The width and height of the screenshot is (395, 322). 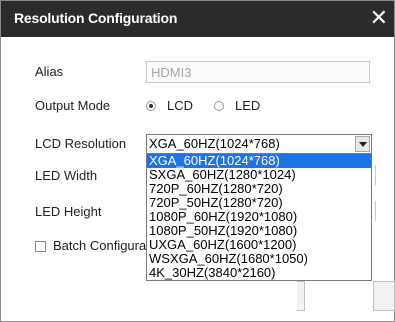 I want to click on dropdown-option: 720P_60HZ(1280*720), so click(x=259, y=189).